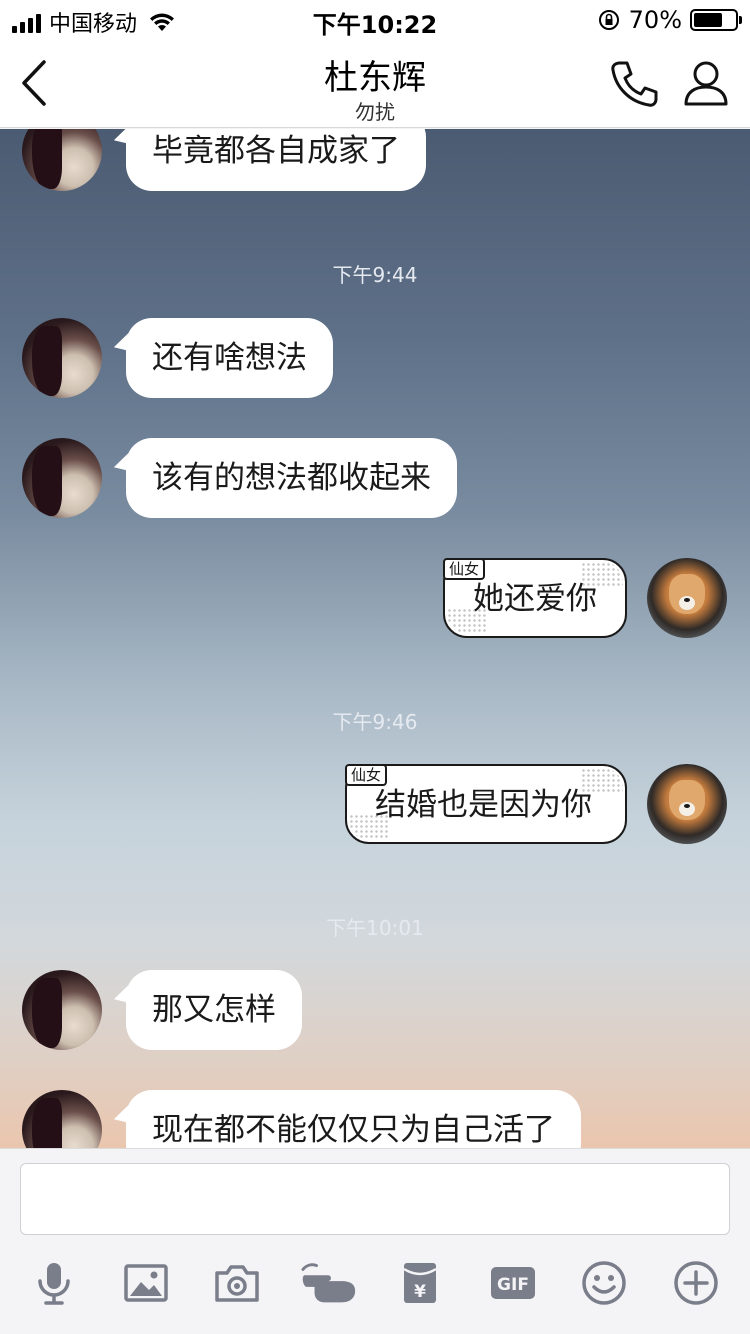 The width and height of the screenshot is (750, 1334). I want to click on status-right: 70%, so click(669, 20).